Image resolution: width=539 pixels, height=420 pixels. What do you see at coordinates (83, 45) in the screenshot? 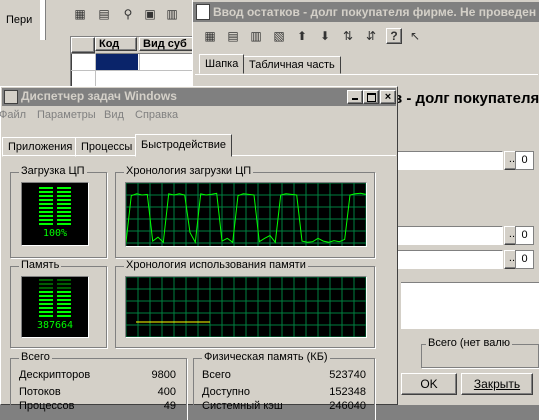
I see `table-header-blank` at bounding box center [83, 45].